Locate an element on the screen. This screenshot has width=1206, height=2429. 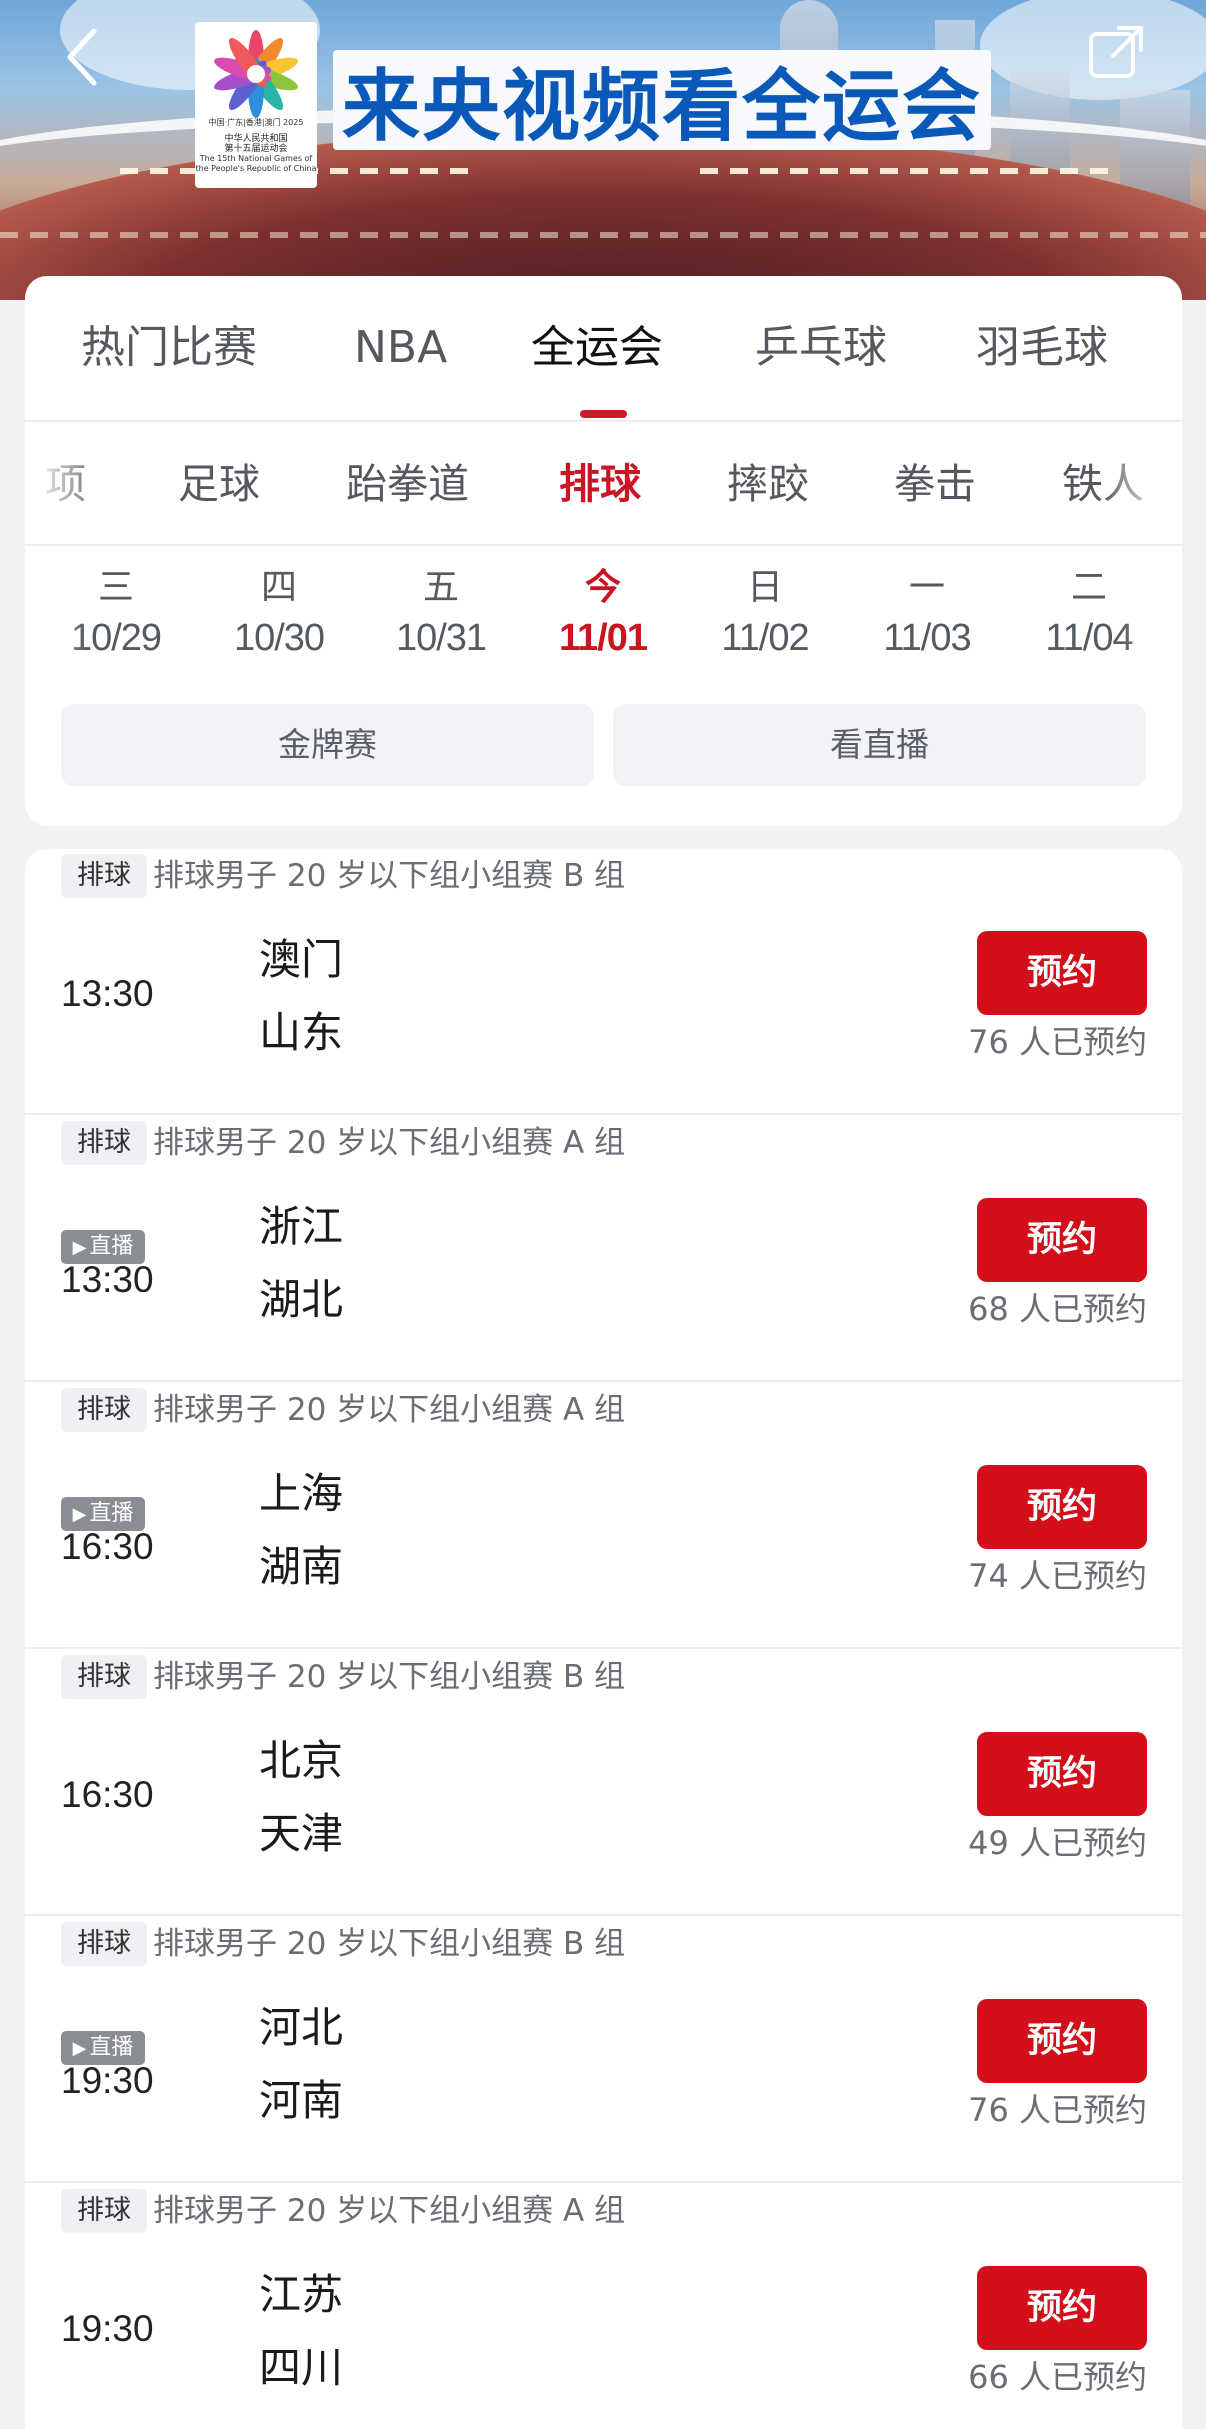
back-button is located at coordinates (82, 57).